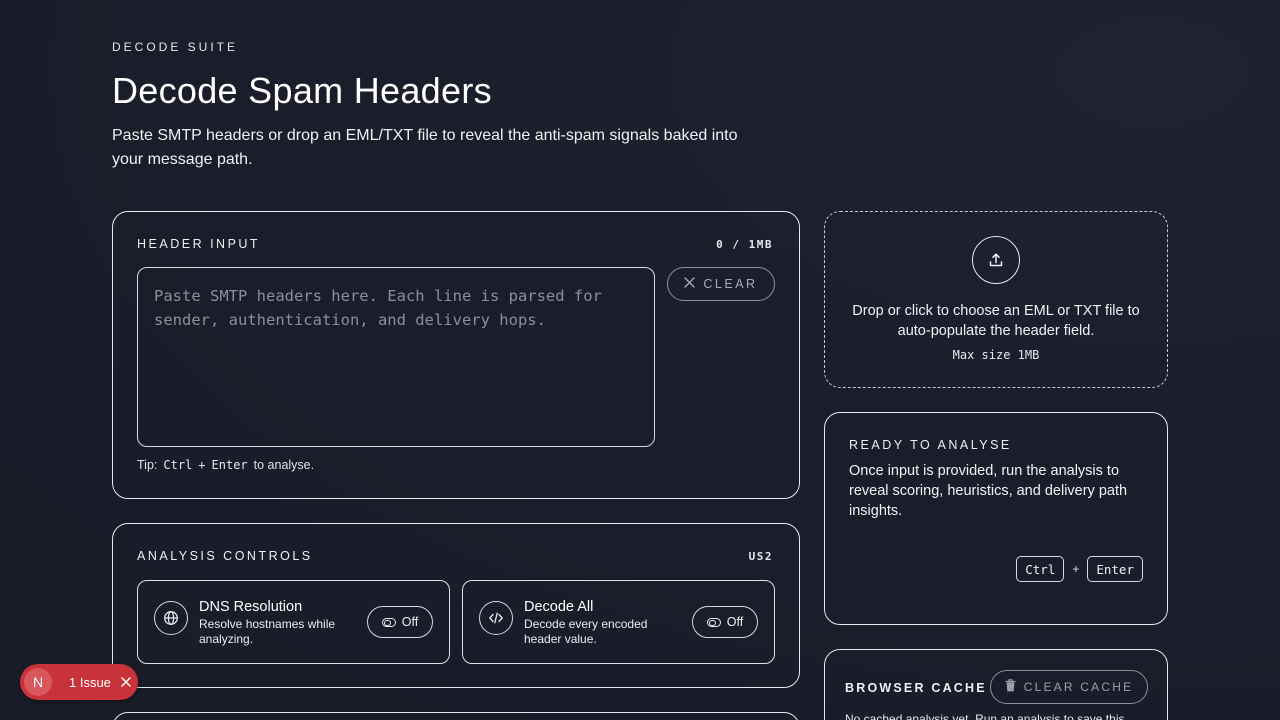  I want to click on dns-resolution-toggle: Off, so click(400, 622).